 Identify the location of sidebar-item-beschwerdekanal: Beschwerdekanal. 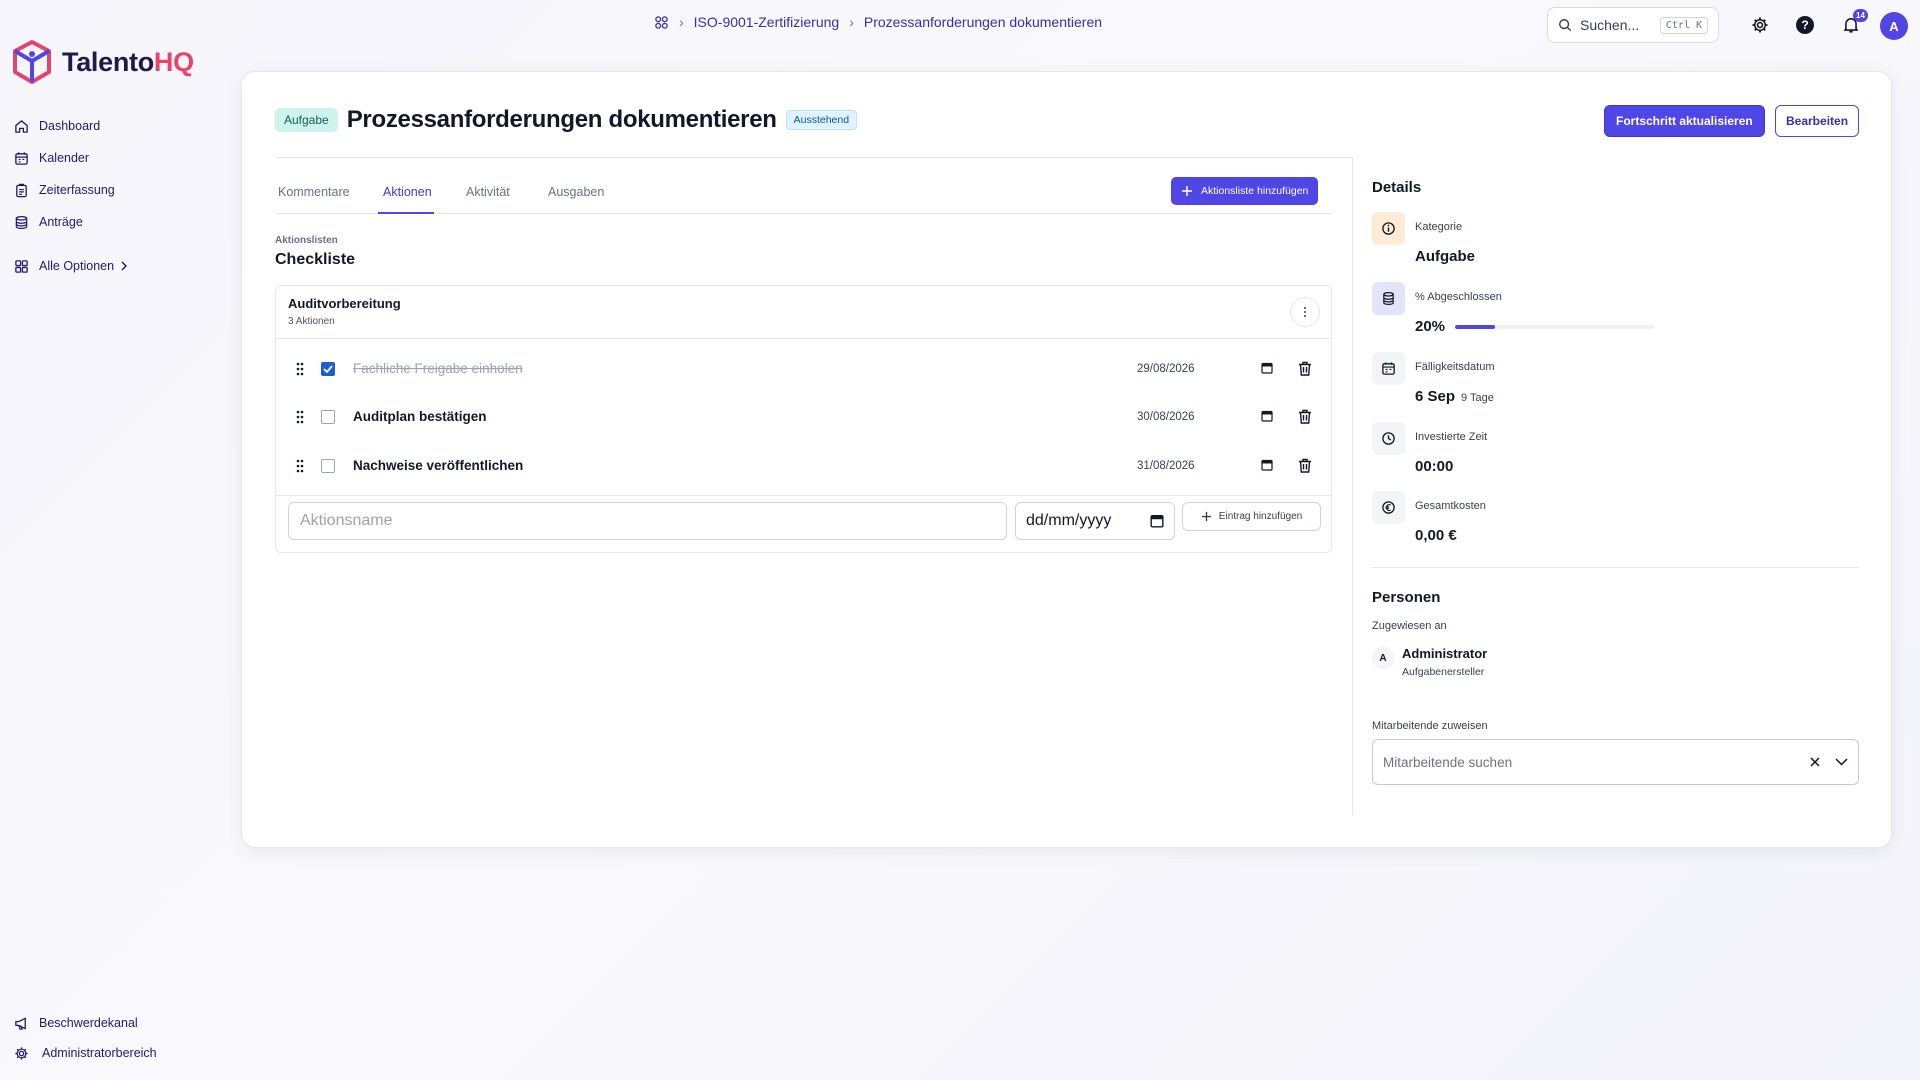
(124, 1023).